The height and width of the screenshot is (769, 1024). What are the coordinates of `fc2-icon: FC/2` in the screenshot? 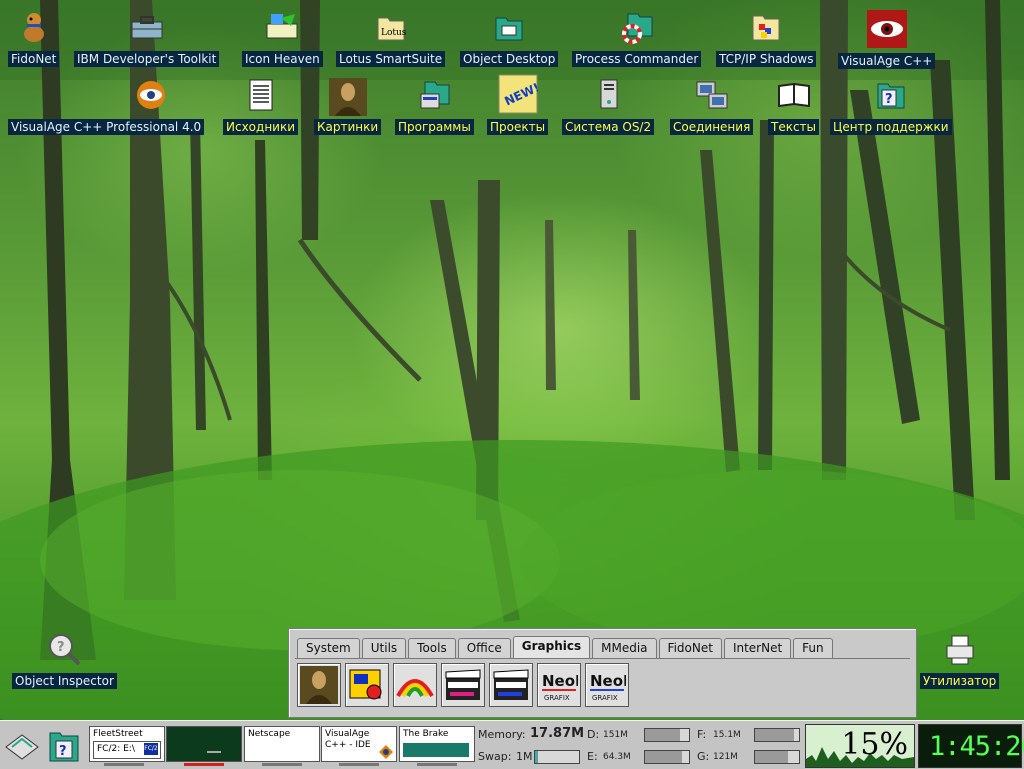 It's located at (151, 749).